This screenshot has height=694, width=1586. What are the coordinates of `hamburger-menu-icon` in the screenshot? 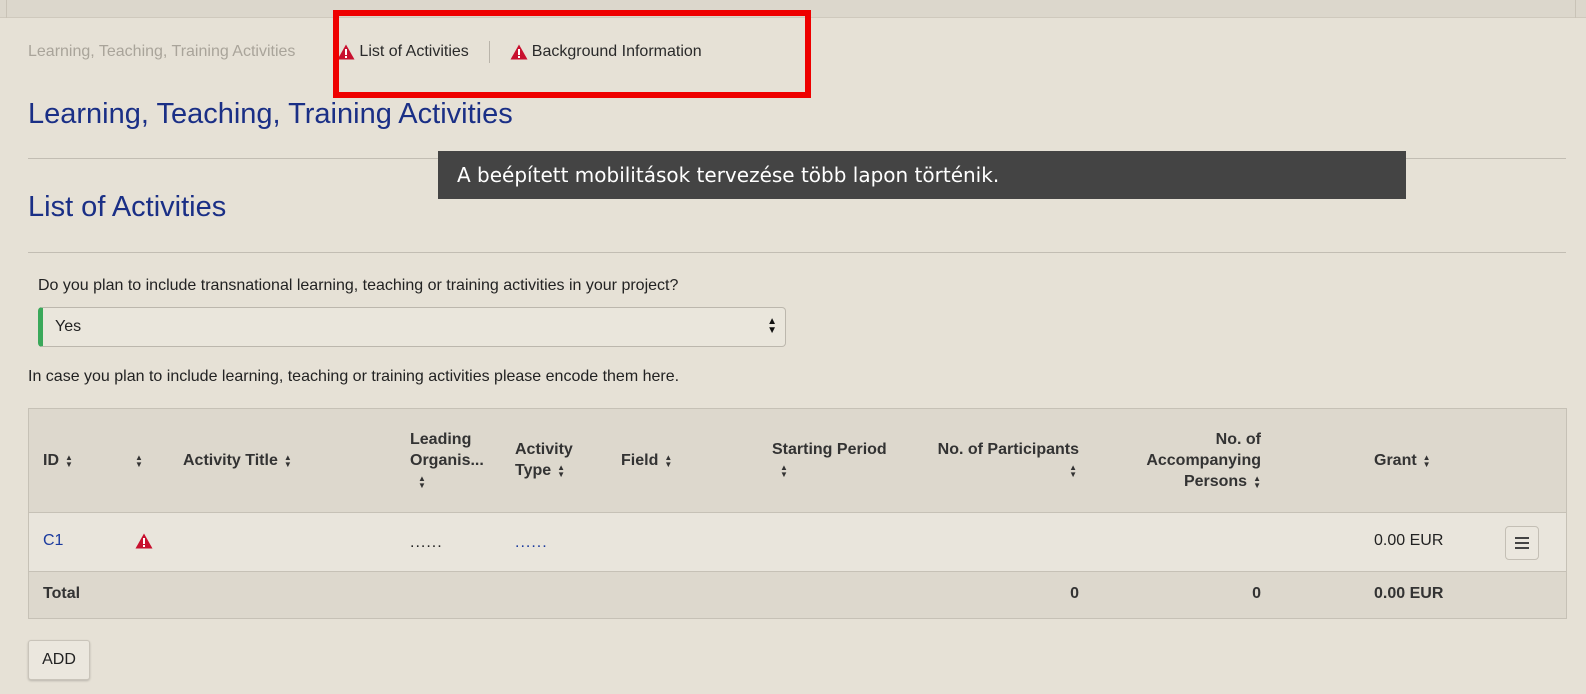 It's located at (1522, 543).